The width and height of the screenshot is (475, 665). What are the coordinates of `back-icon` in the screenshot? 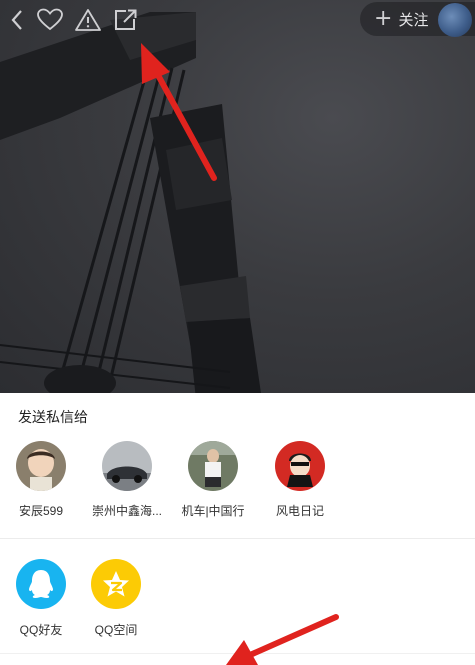 It's located at (18, 20).